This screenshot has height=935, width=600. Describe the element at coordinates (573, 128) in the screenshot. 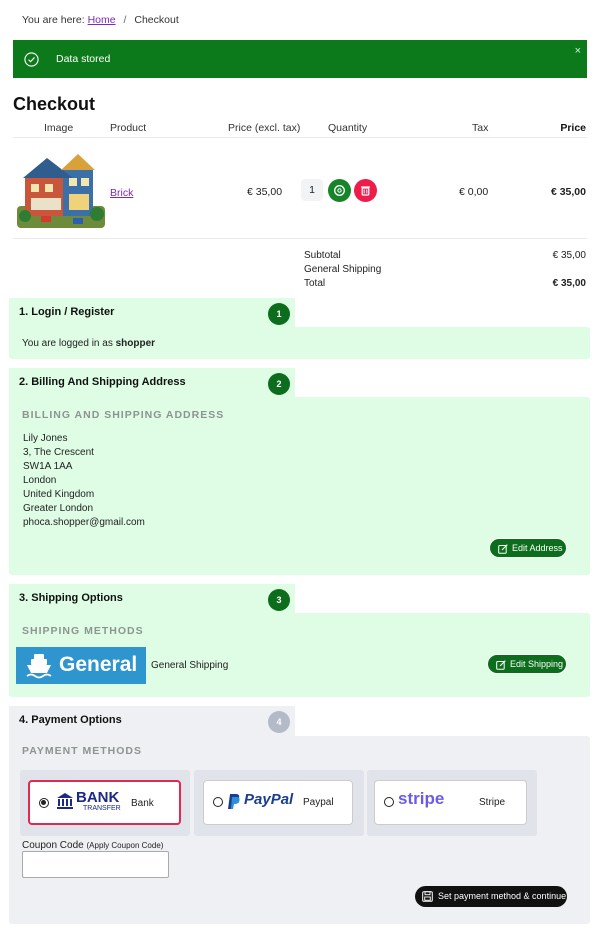

I see `col-header-price: Price` at that location.